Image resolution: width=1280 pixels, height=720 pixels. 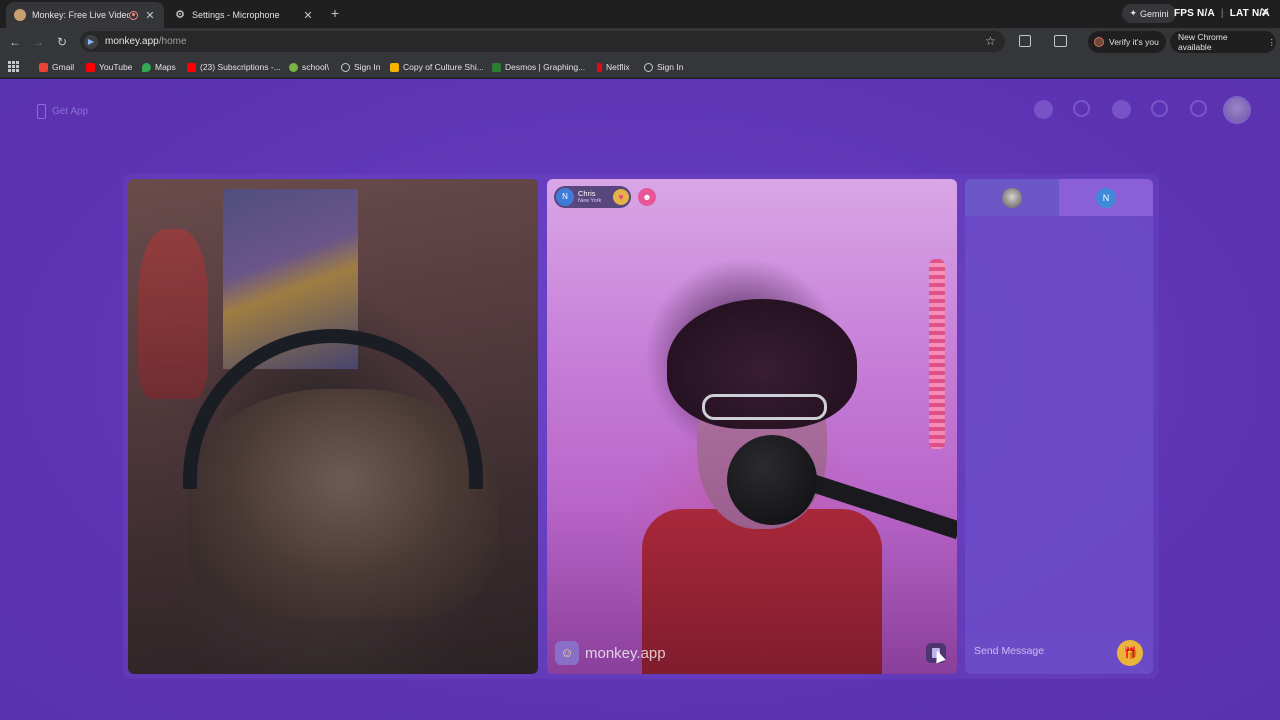 I want to click on lat-label: LAT, so click(x=1239, y=13).